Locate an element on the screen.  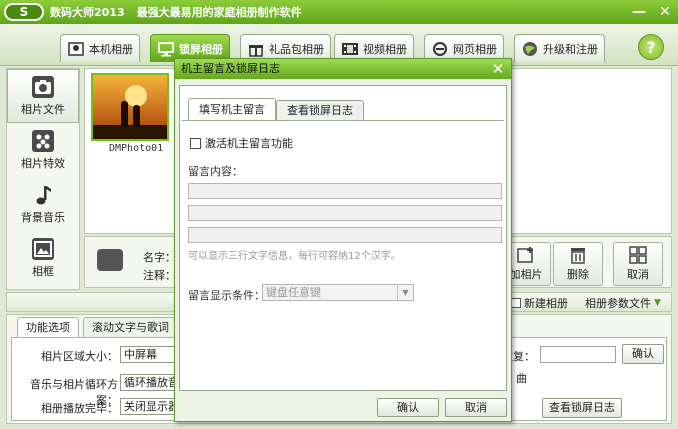
ok-button: 确认 is located at coordinates (408, 407).